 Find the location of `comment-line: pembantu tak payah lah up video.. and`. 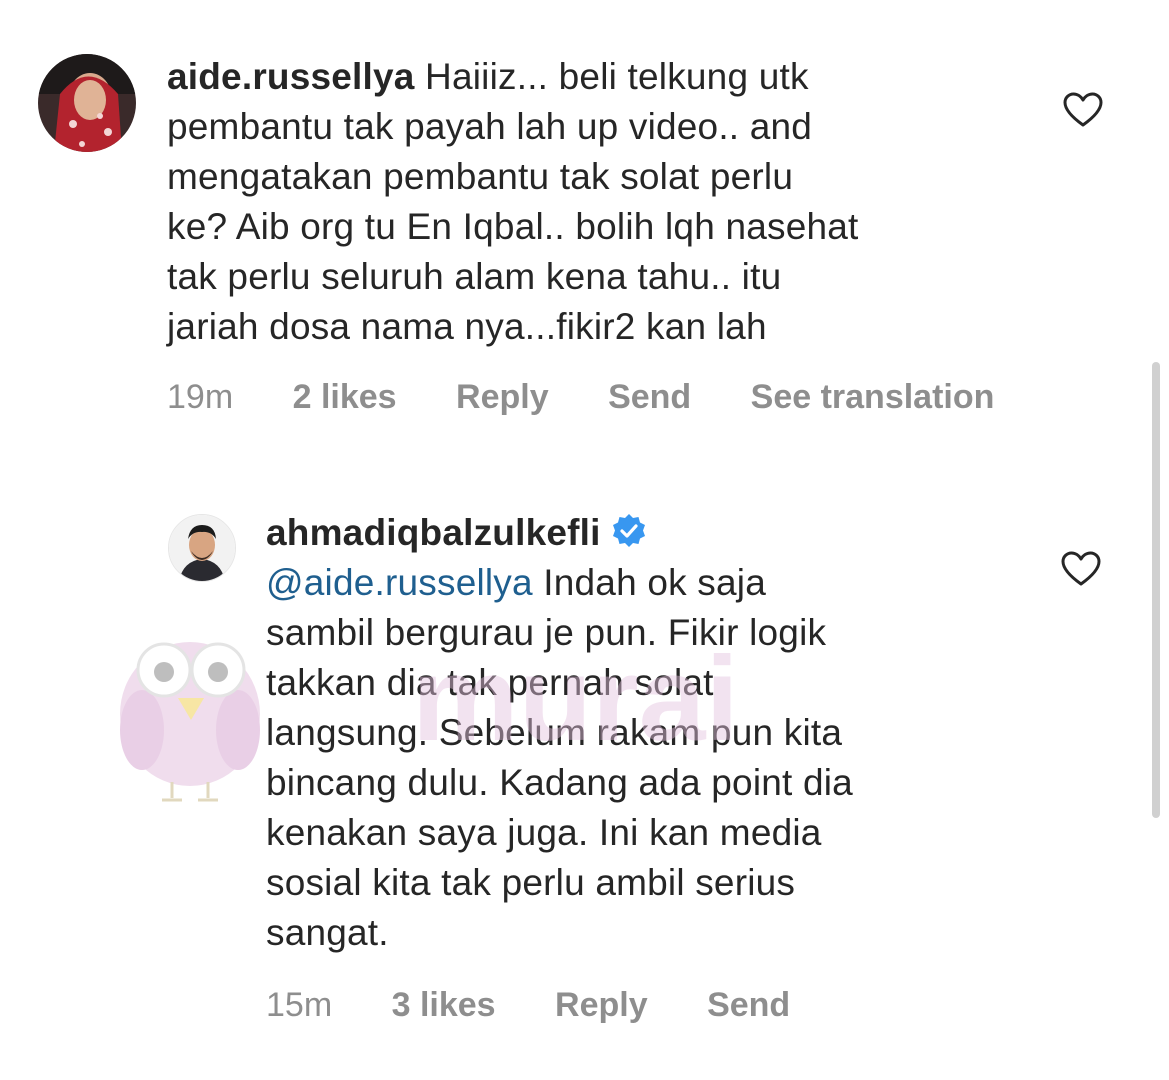

comment-line: pembantu tak payah lah up video.. and is located at coordinates (490, 126).